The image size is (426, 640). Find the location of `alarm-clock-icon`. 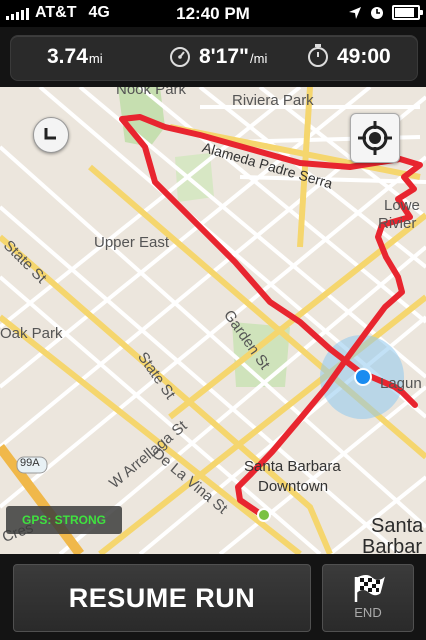

alarm-clock-icon is located at coordinates (377, 12).